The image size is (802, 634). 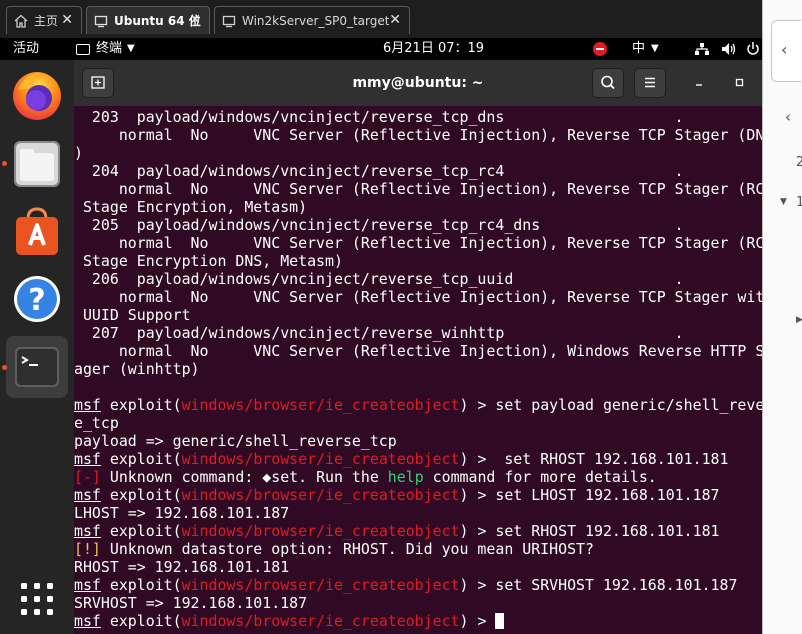 I want to click on terminal-text: [!], so click(x=87, y=549).